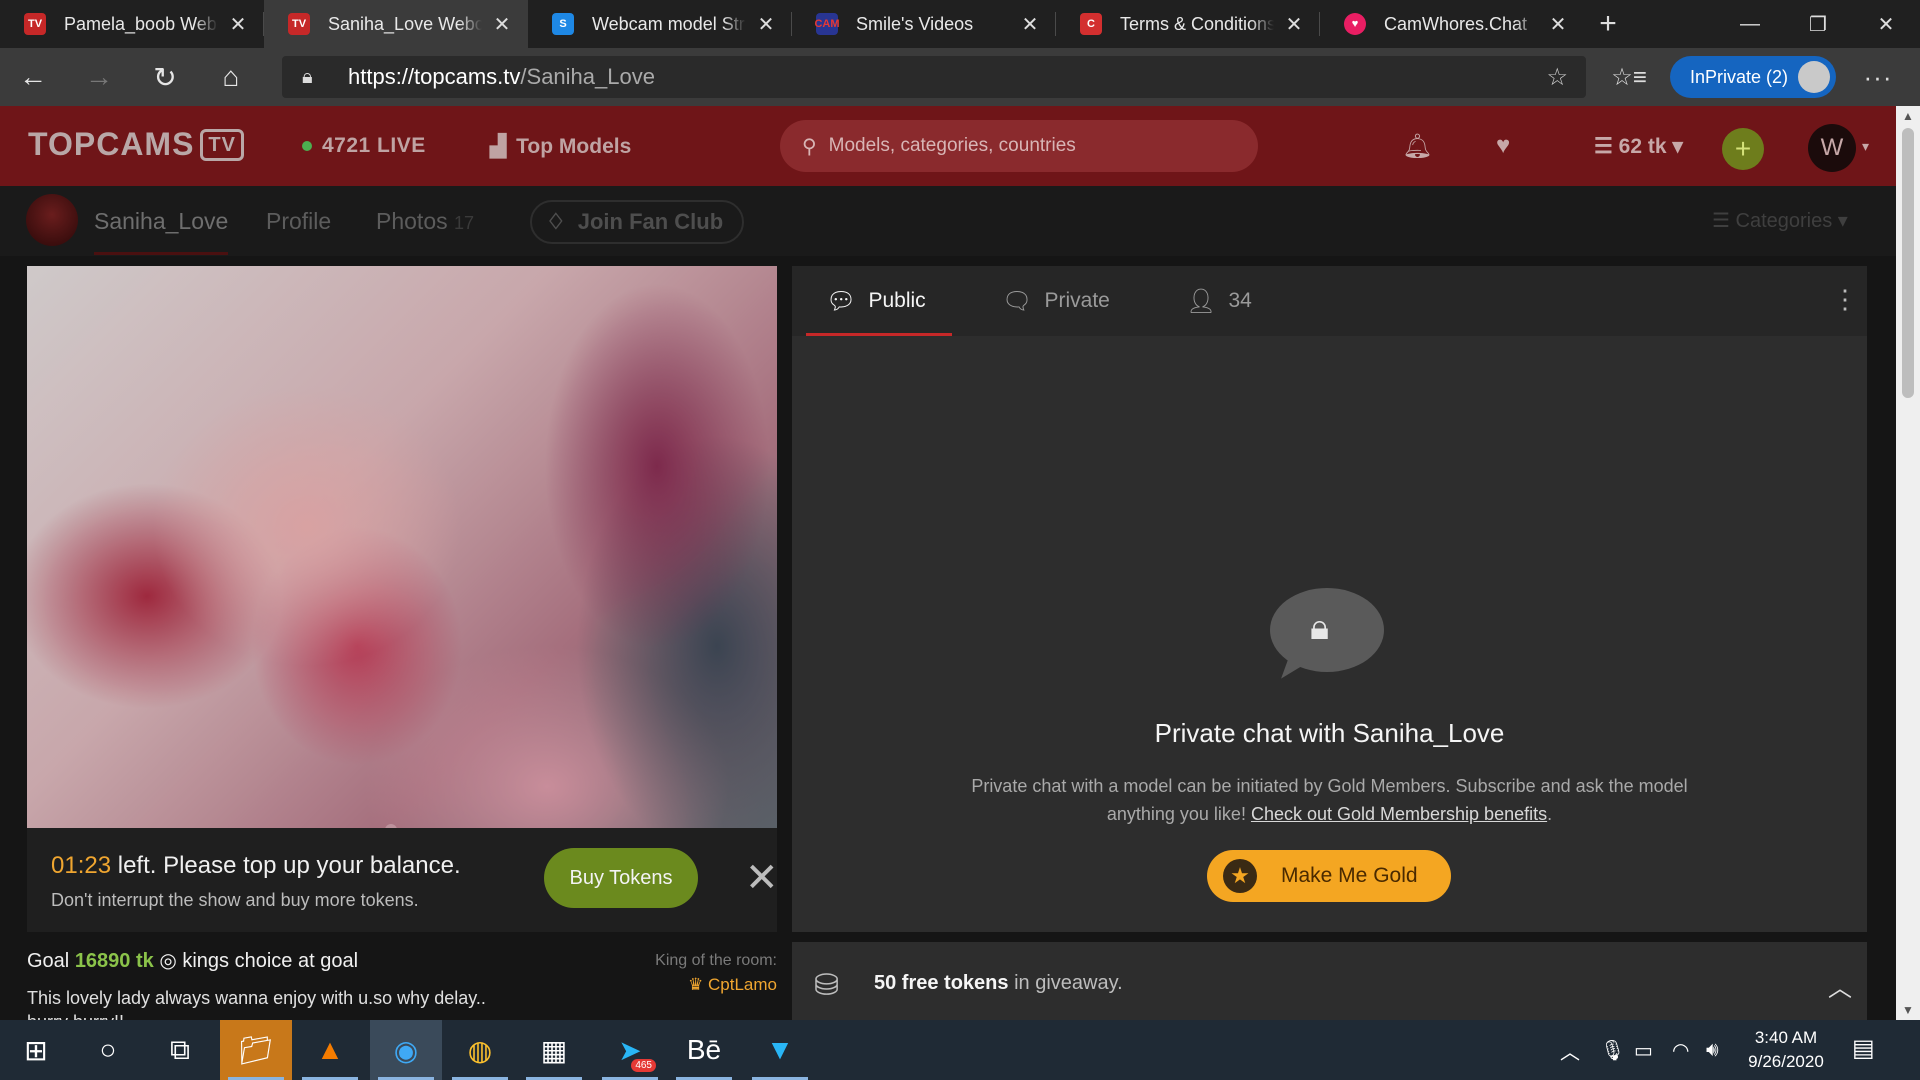 The height and width of the screenshot is (1080, 1920). What do you see at coordinates (108, 1050) in the screenshot?
I see `search-circle-icon: ○` at bounding box center [108, 1050].